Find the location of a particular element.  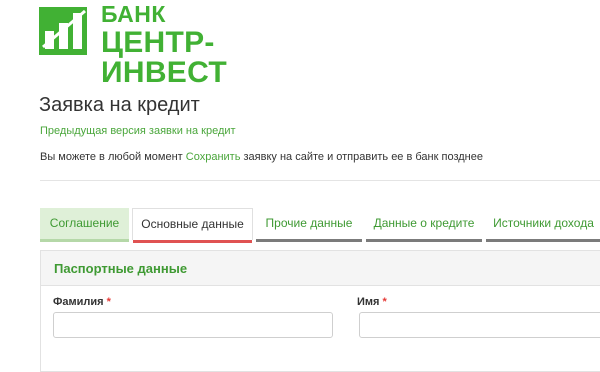

tab-label: Основные данные is located at coordinates (192, 224).